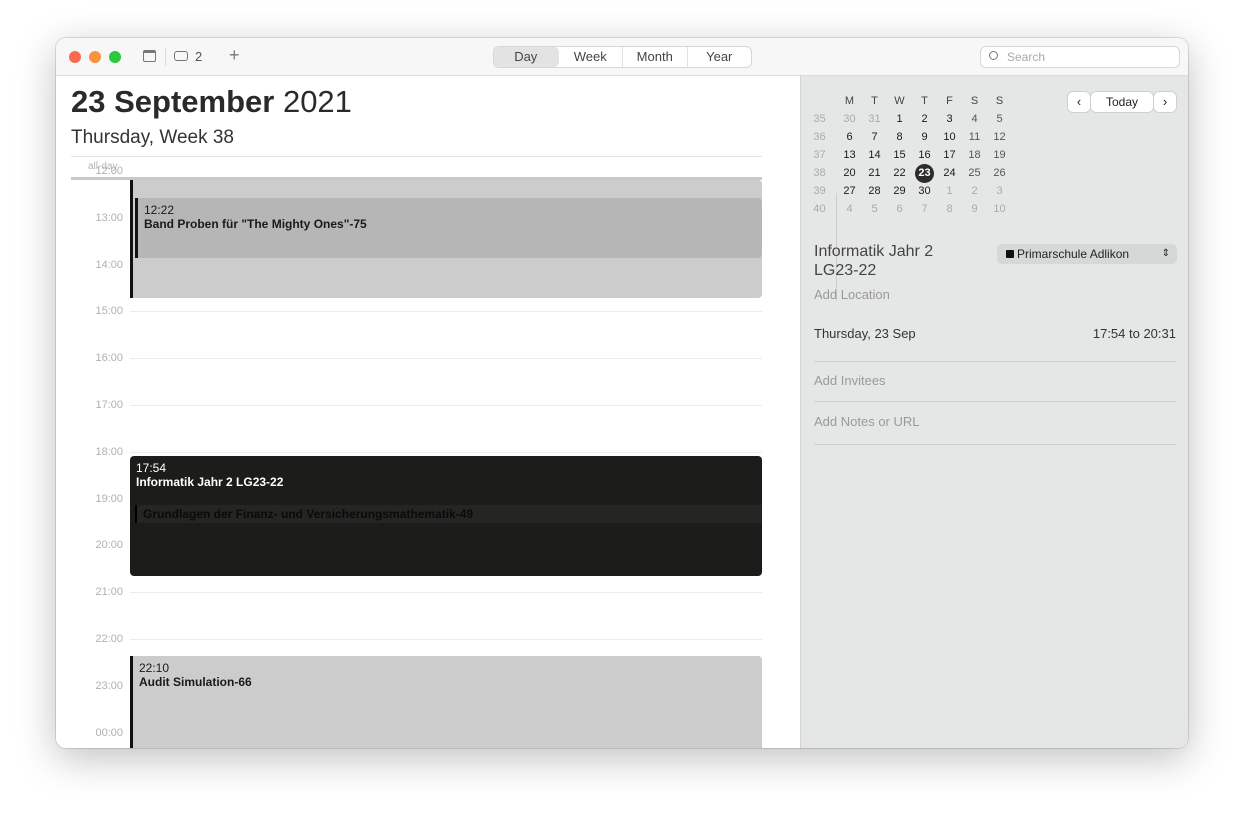 The width and height of the screenshot is (1244, 822). I want to click on calendar-day: 26, so click(999, 173).